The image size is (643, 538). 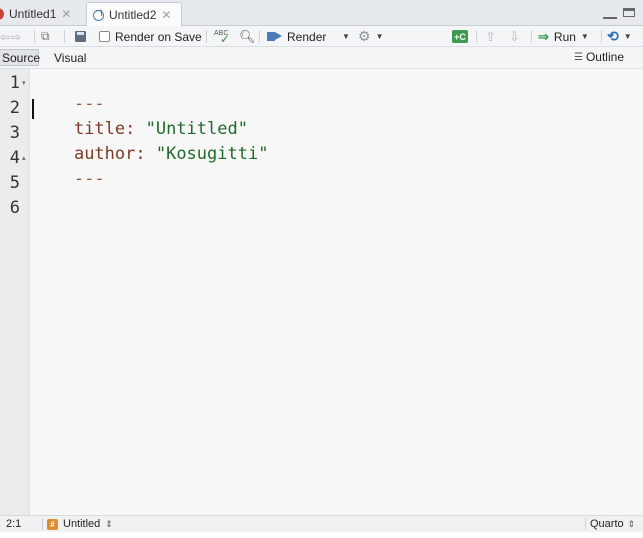 What do you see at coordinates (212, 154) in the screenshot?
I see `yaml-string: "Kosugitti"` at bounding box center [212, 154].